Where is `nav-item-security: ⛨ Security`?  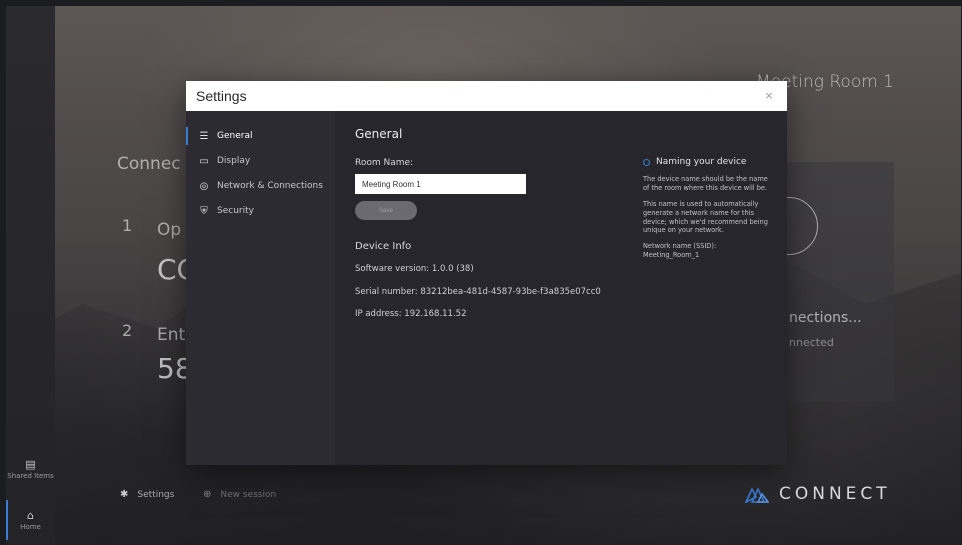 nav-item-security: ⛨ Security is located at coordinates (260, 211).